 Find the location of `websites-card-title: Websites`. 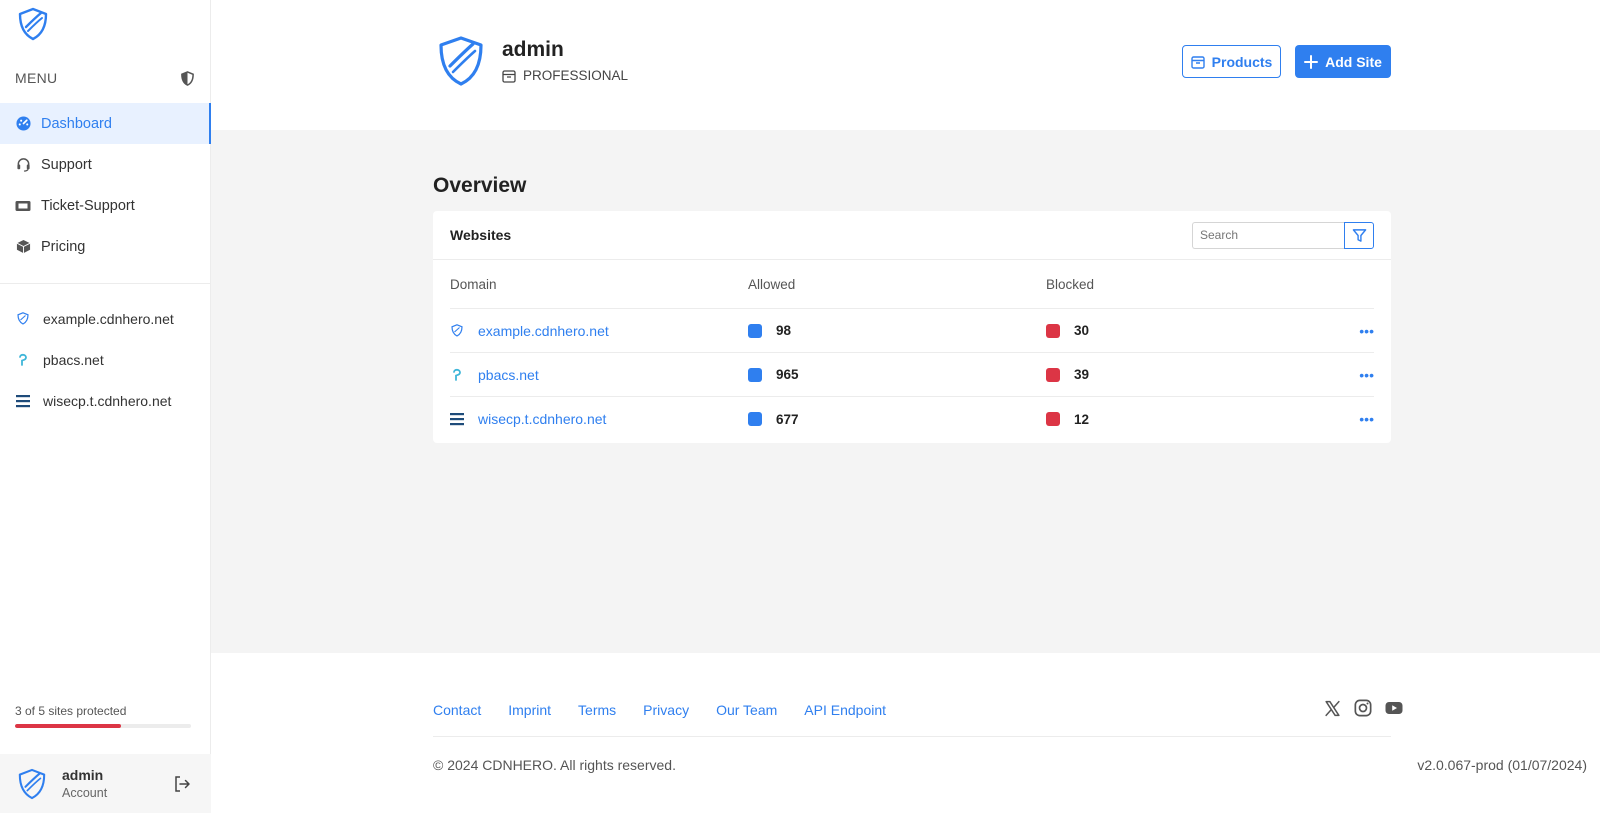

websites-card-title: Websites is located at coordinates (481, 235).